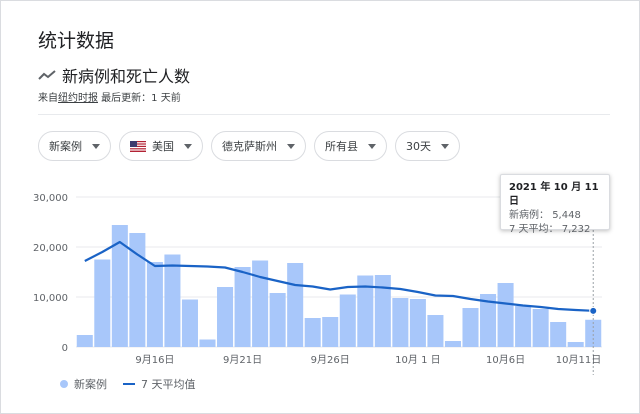  Describe the element at coordinates (529, 215) in the screenshot. I see `tooltip-cases-label: 新病例：` at that location.